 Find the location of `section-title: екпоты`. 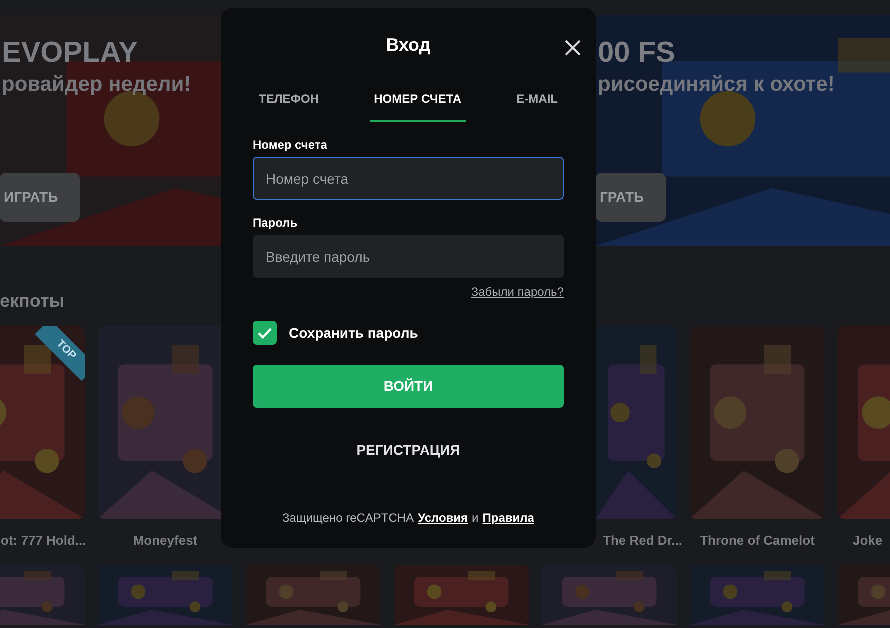

section-title: екпоты is located at coordinates (32, 301).